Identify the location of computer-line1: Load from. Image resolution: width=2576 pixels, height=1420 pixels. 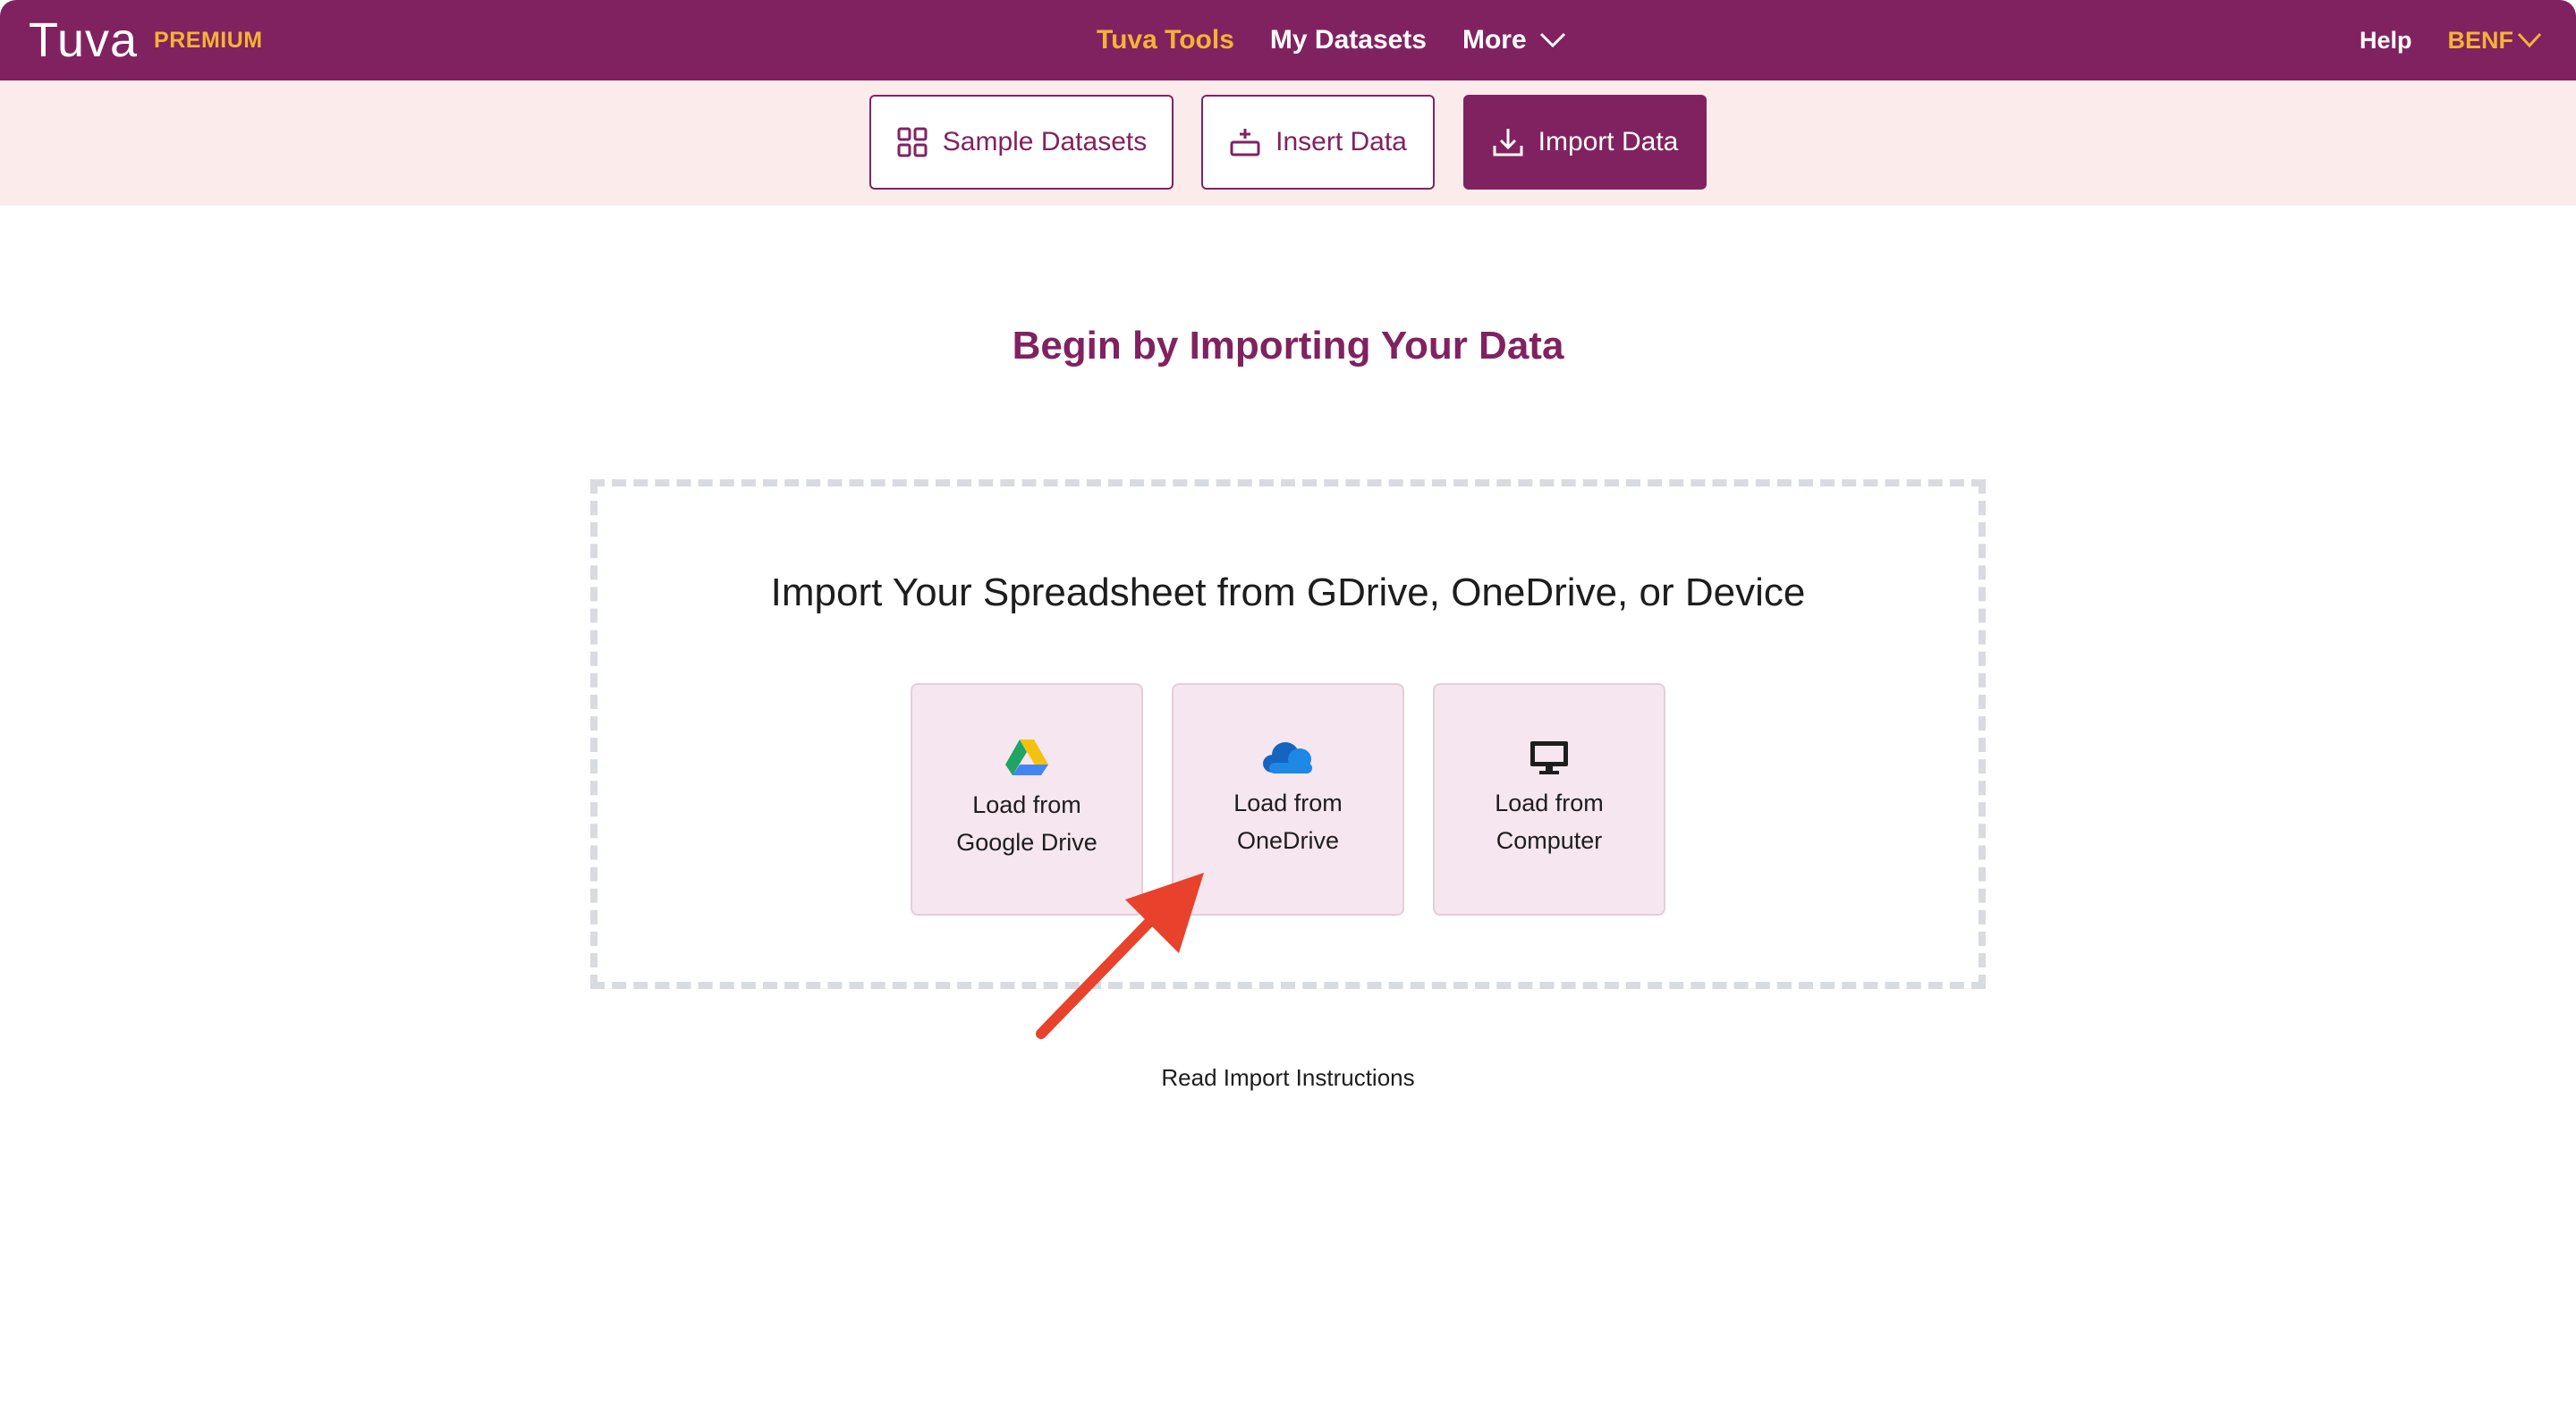
(1549, 803).